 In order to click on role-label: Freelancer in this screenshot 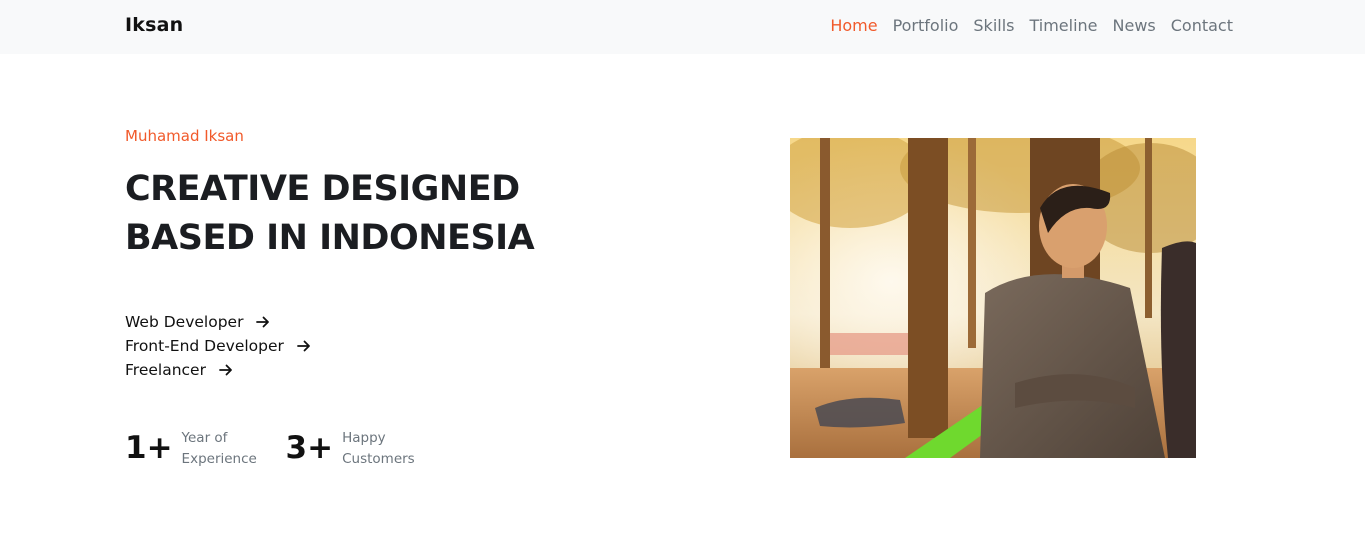, I will do `click(165, 370)`.